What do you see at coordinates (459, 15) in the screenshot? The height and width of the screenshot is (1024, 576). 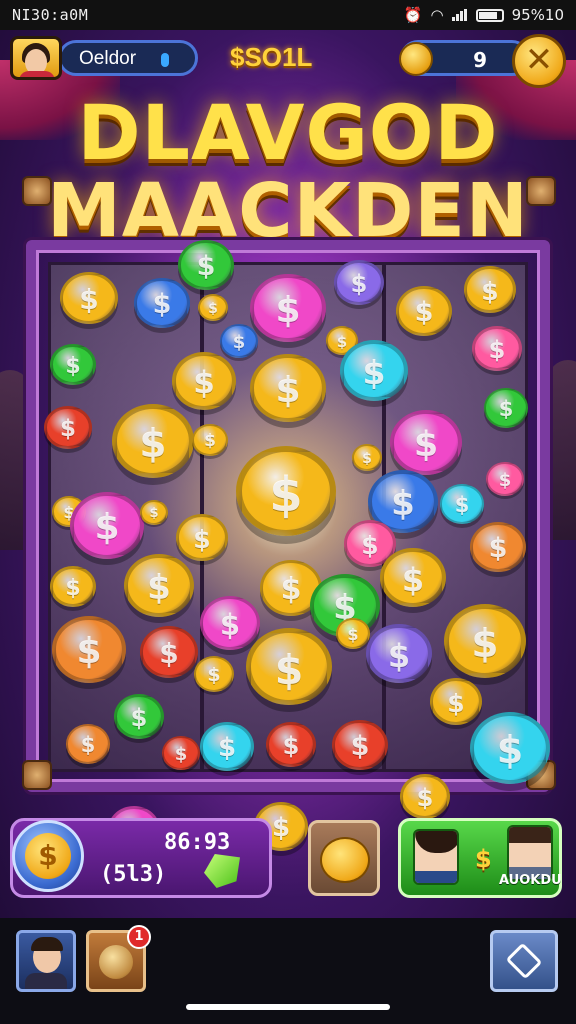 I see `signal-icon` at bounding box center [459, 15].